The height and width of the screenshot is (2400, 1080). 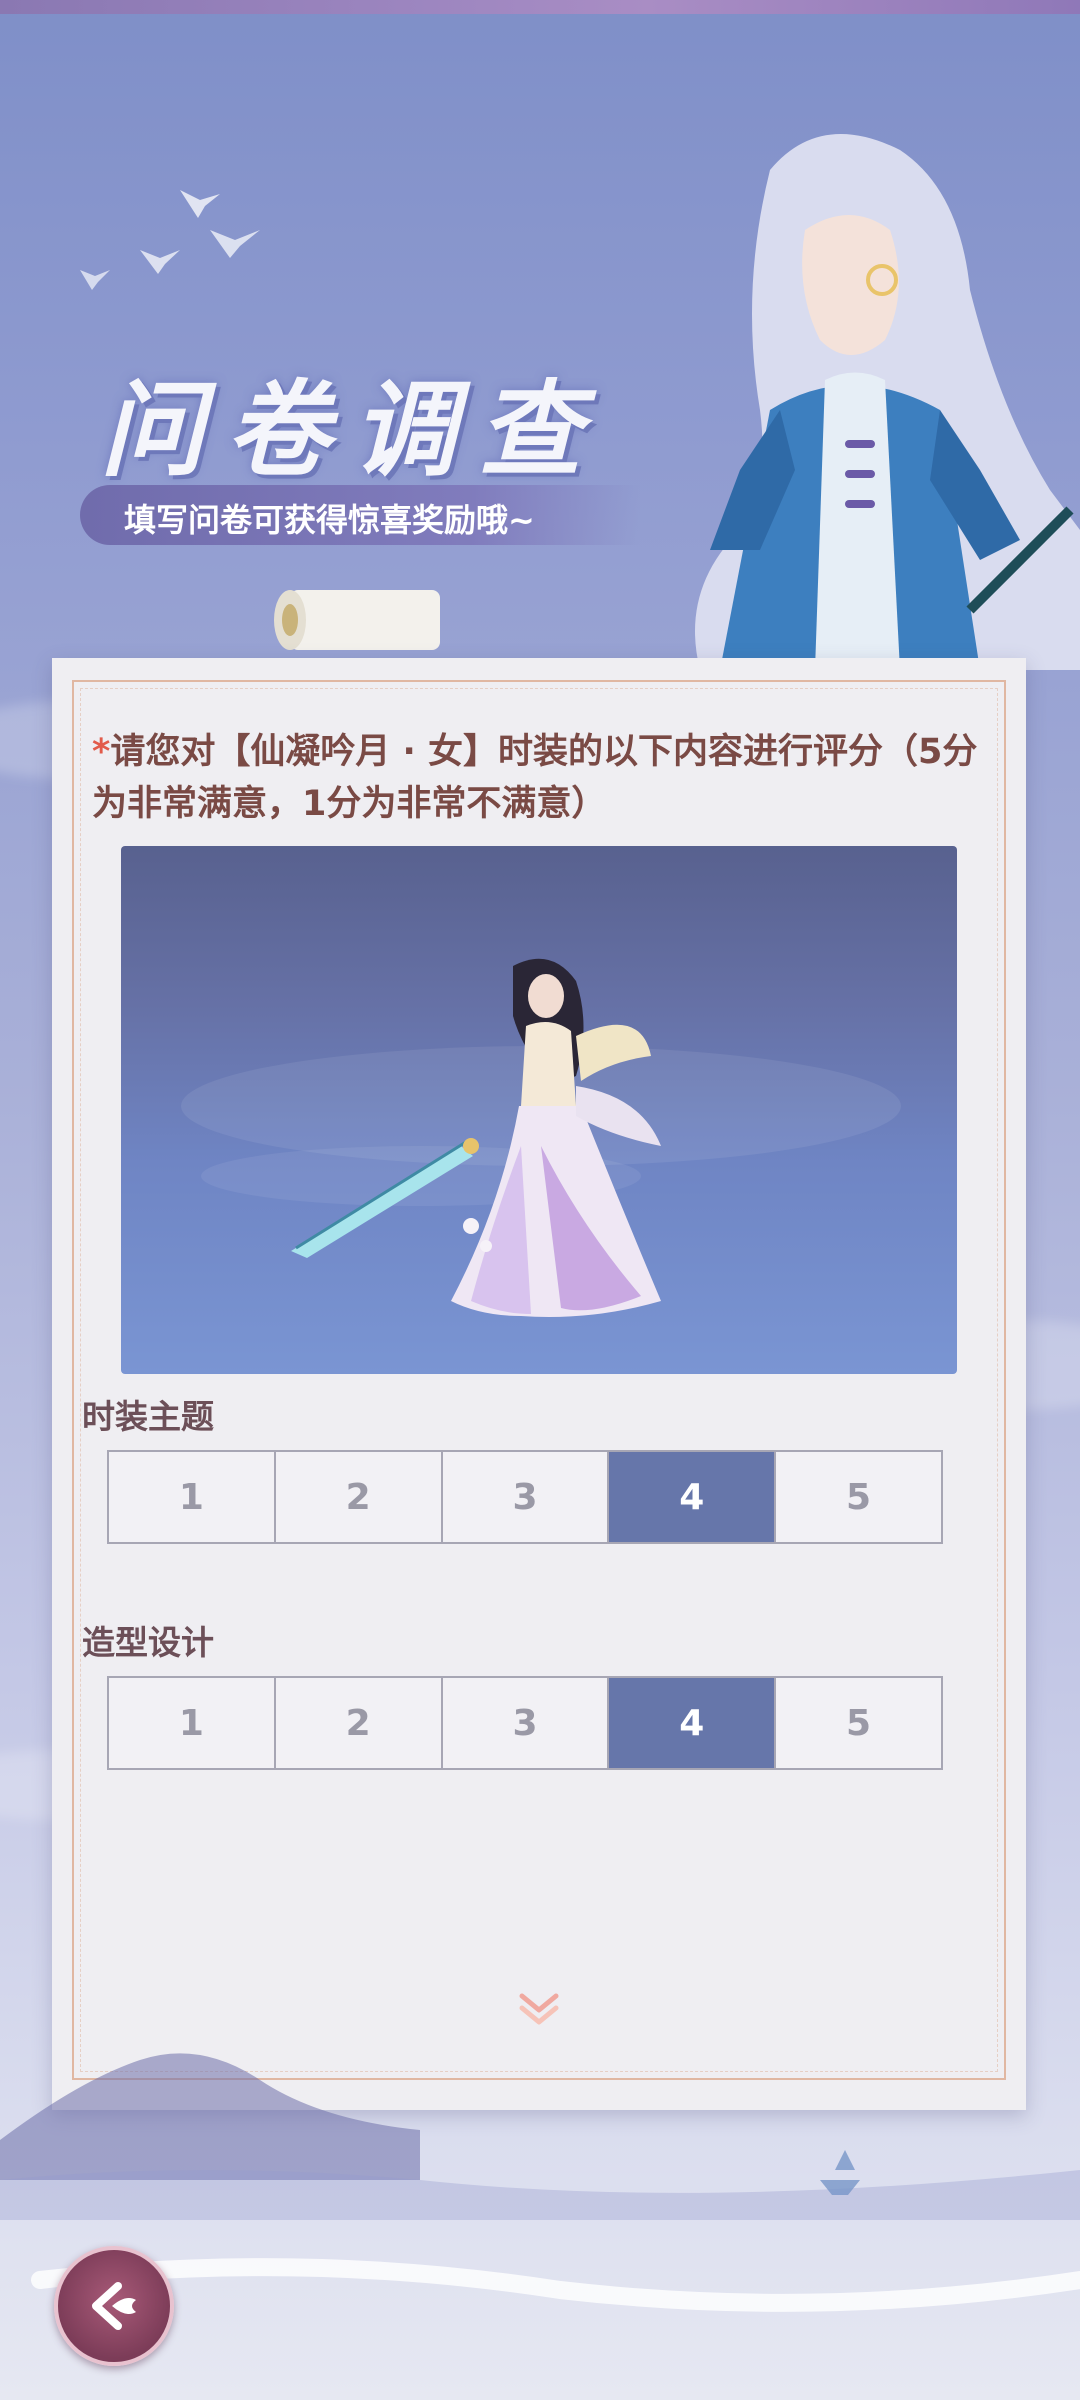 What do you see at coordinates (101, 752) in the screenshot?
I see `required-mark: *` at bounding box center [101, 752].